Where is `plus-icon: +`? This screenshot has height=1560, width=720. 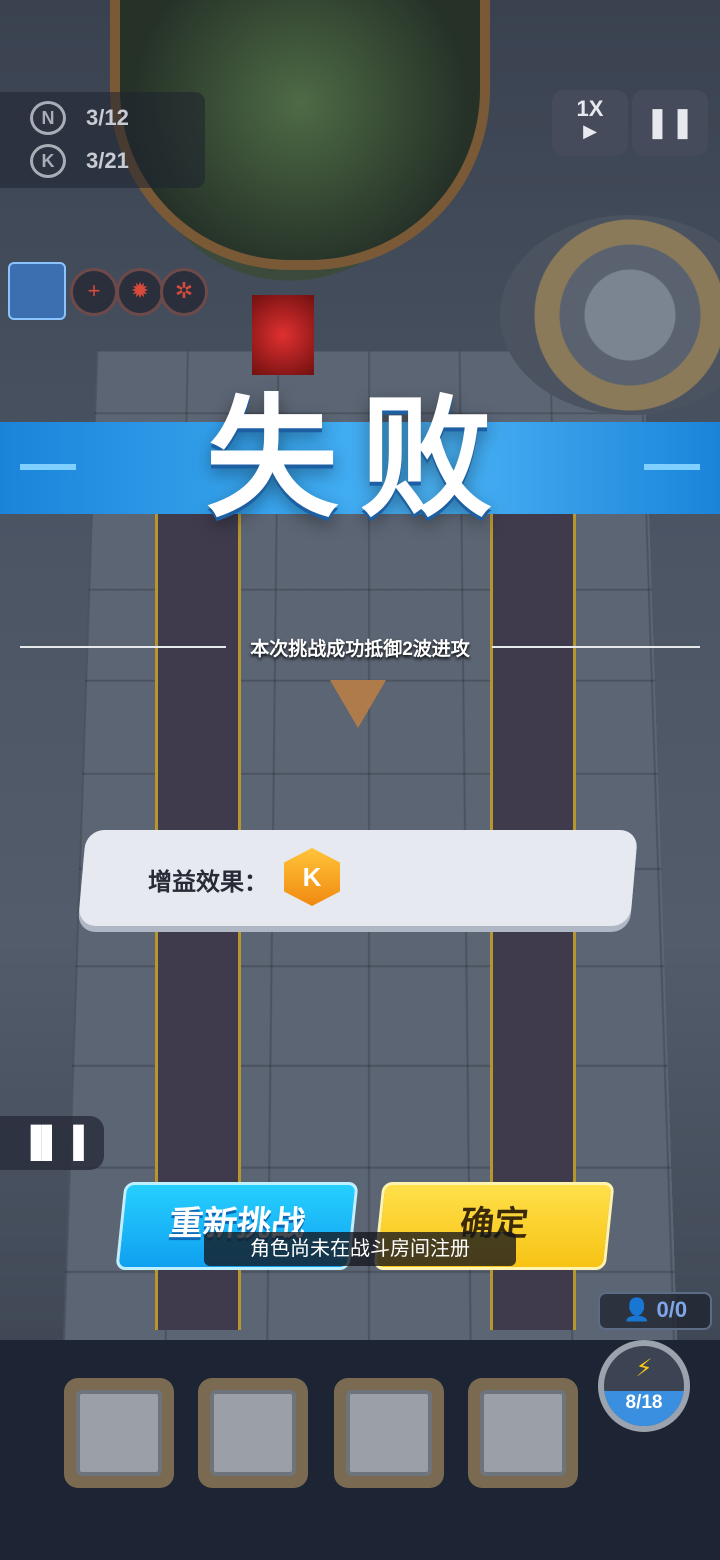 plus-icon: + is located at coordinates (94, 292).